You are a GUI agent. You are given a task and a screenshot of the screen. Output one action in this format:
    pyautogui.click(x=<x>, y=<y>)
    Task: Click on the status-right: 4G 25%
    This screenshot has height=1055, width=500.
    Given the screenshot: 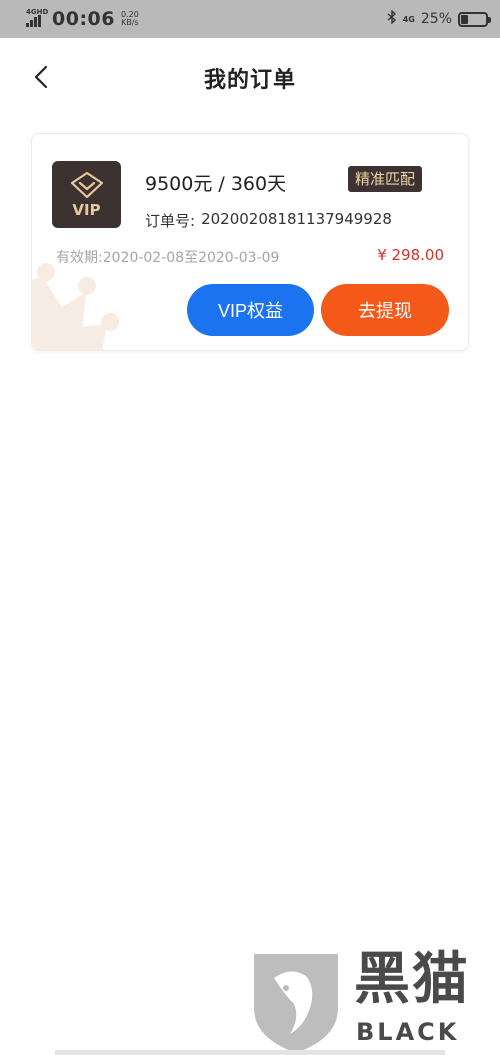 What is the action you would take?
    pyautogui.click(x=439, y=18)
    